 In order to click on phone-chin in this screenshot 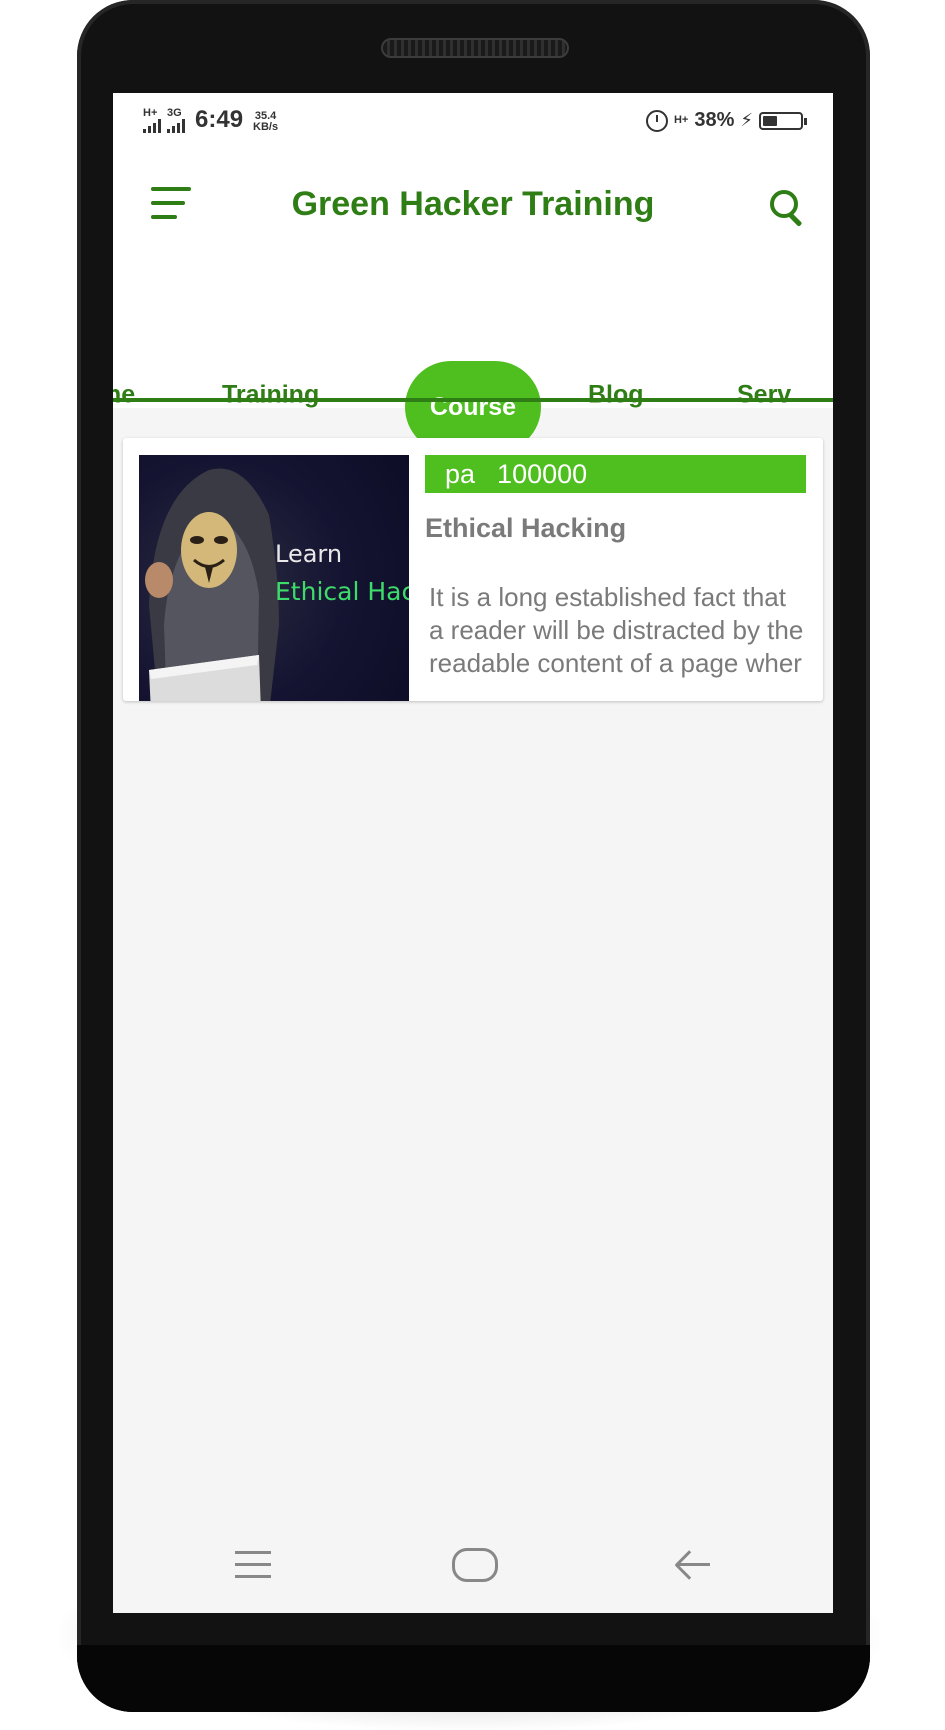, I will do `click(473, 1678)`.